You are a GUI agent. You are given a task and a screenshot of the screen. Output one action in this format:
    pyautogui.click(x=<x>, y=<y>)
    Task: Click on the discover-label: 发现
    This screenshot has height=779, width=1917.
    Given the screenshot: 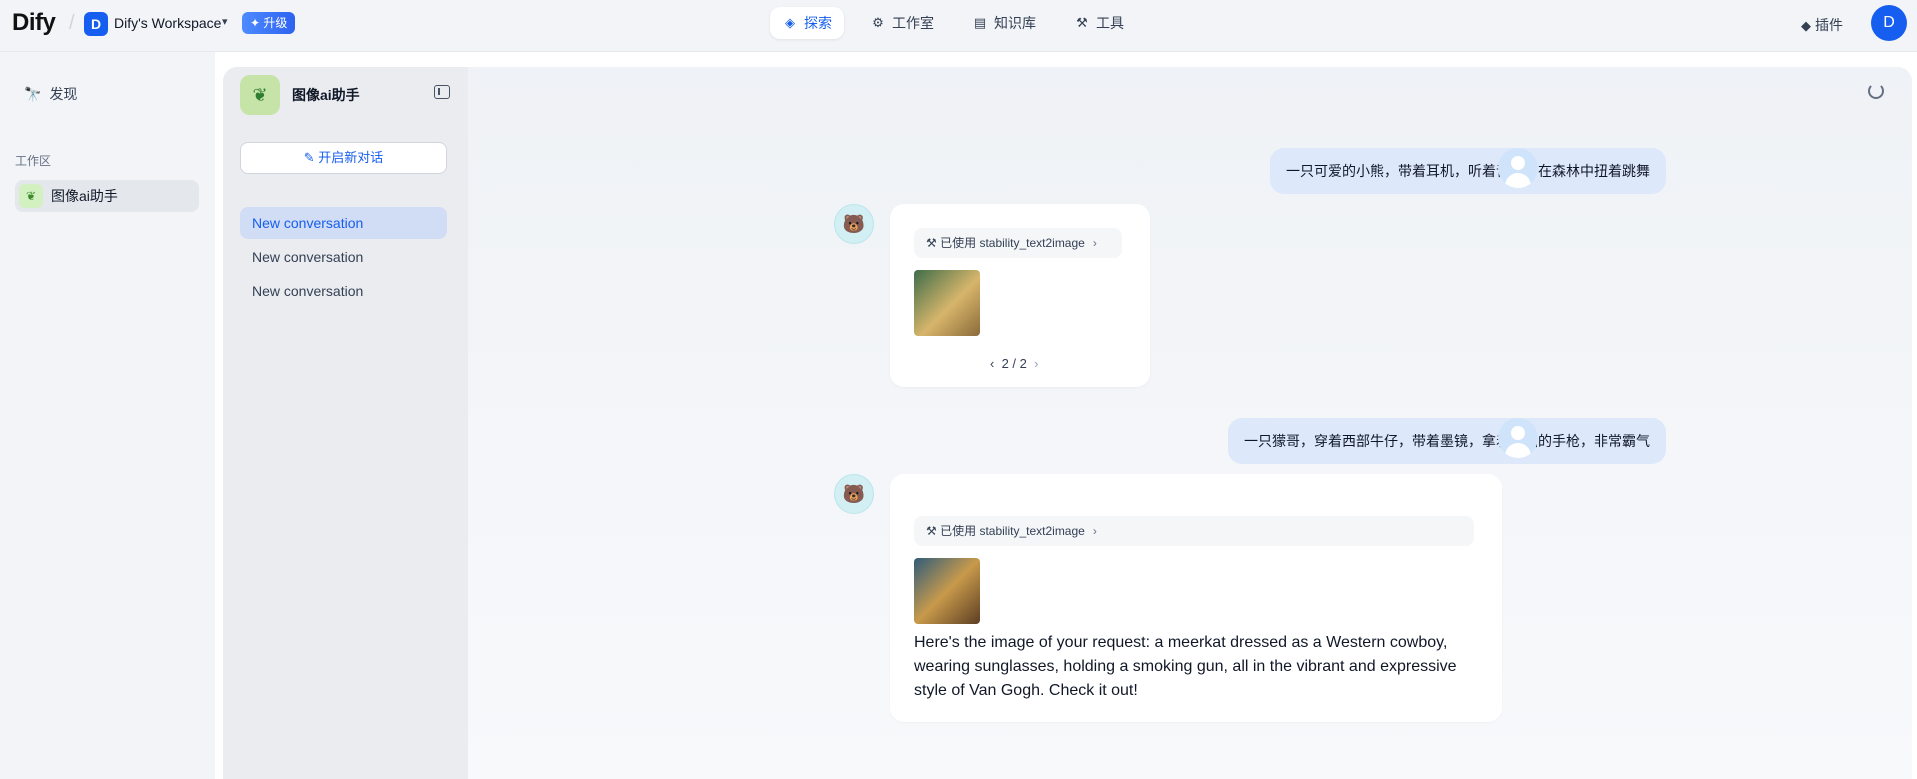 What is the action you would take?
    pyautogui.click(x=63, y=94)
    